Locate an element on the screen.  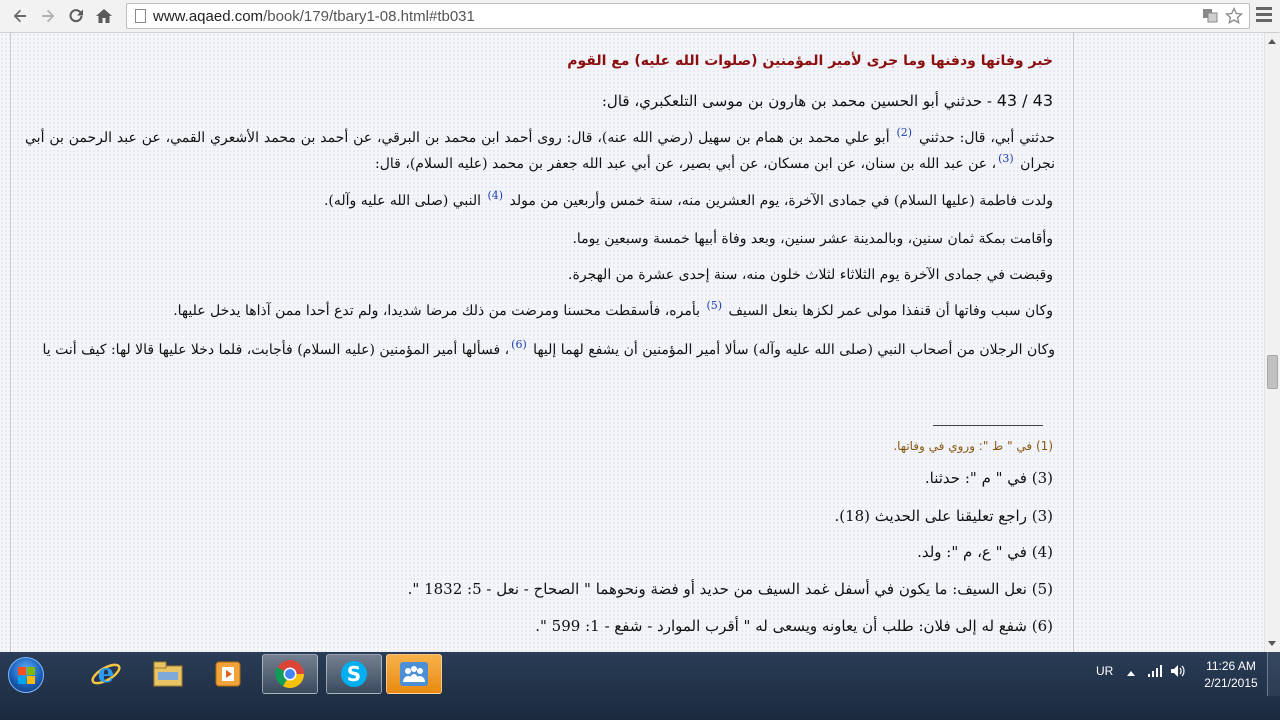
language-indicator: UR is located at coordinates (1104, 671).